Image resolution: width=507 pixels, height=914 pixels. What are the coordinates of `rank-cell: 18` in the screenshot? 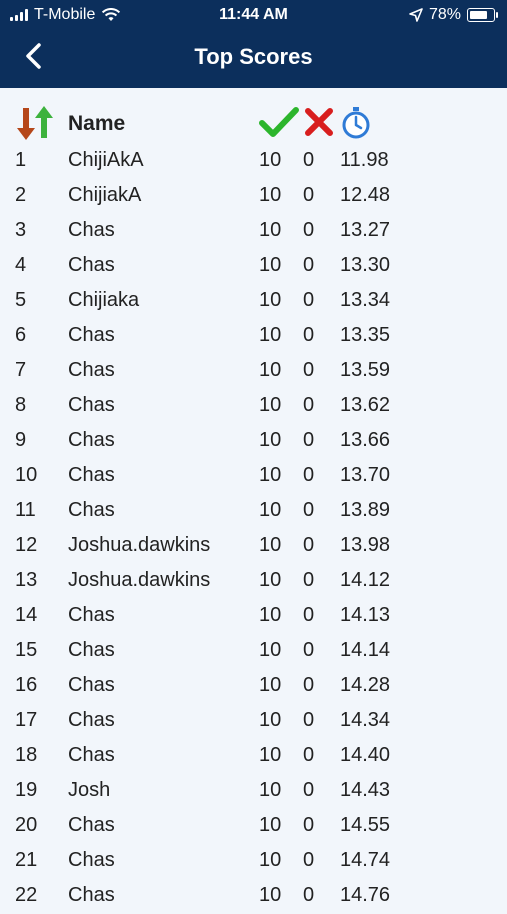 It's located at (26, 755).